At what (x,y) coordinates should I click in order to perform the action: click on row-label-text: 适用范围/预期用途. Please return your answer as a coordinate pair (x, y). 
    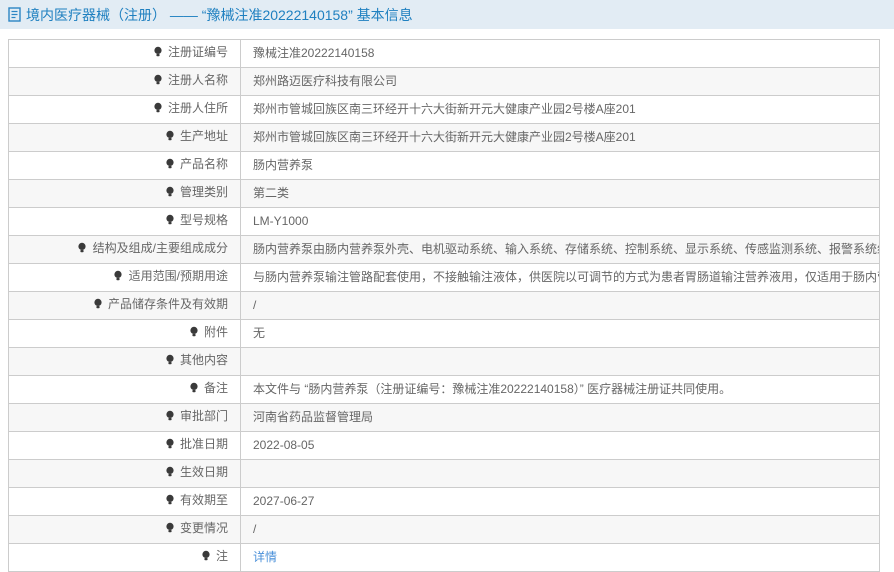
    Looking at the image, I should click on (178, 276).